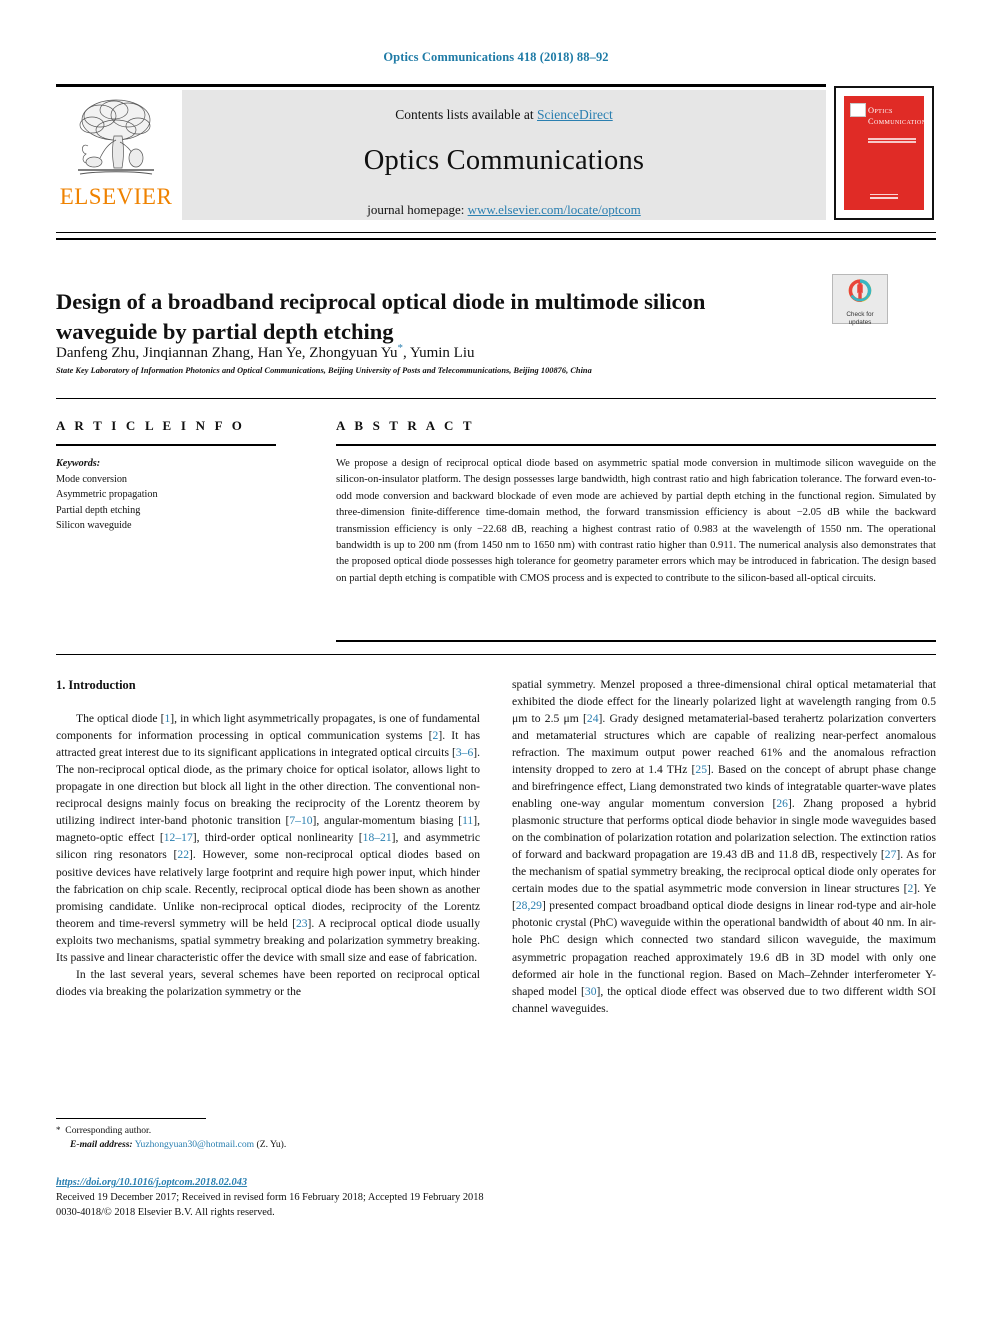 The height and width of the screenshot is (1323, 992). What do you see at coordinates (107, 494) in the screenshot?
I see `keyword-item: Asymmetric propagation` at bounding box center [107, 494].